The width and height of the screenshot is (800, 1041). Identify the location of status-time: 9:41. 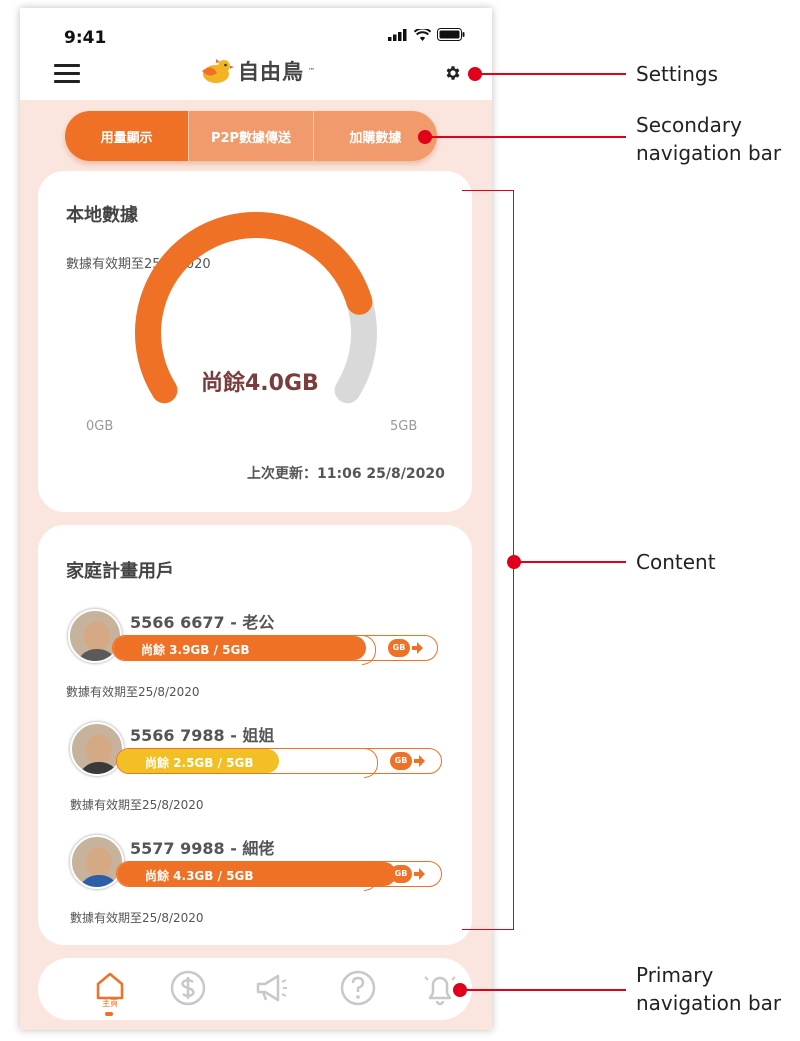
(85, 38).